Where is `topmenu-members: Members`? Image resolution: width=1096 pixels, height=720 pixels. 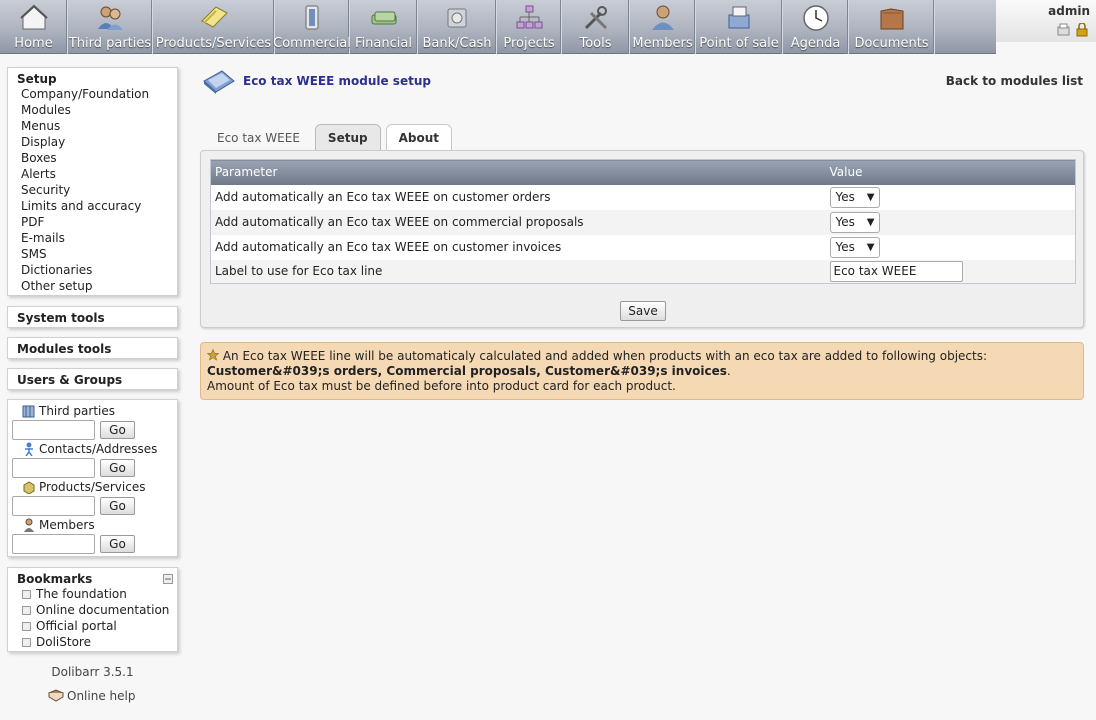
topmenu-members: Members is located at coordinates (663, 27).